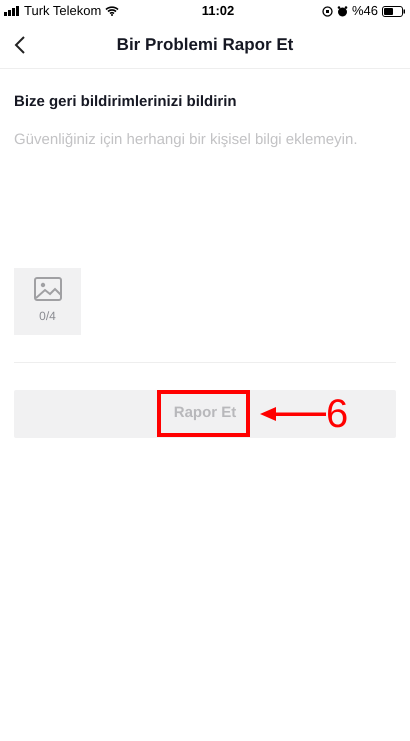  Describe the element at coordinates (327, 11) in the screenshot. I see `rotation-lock-icon` at that location.